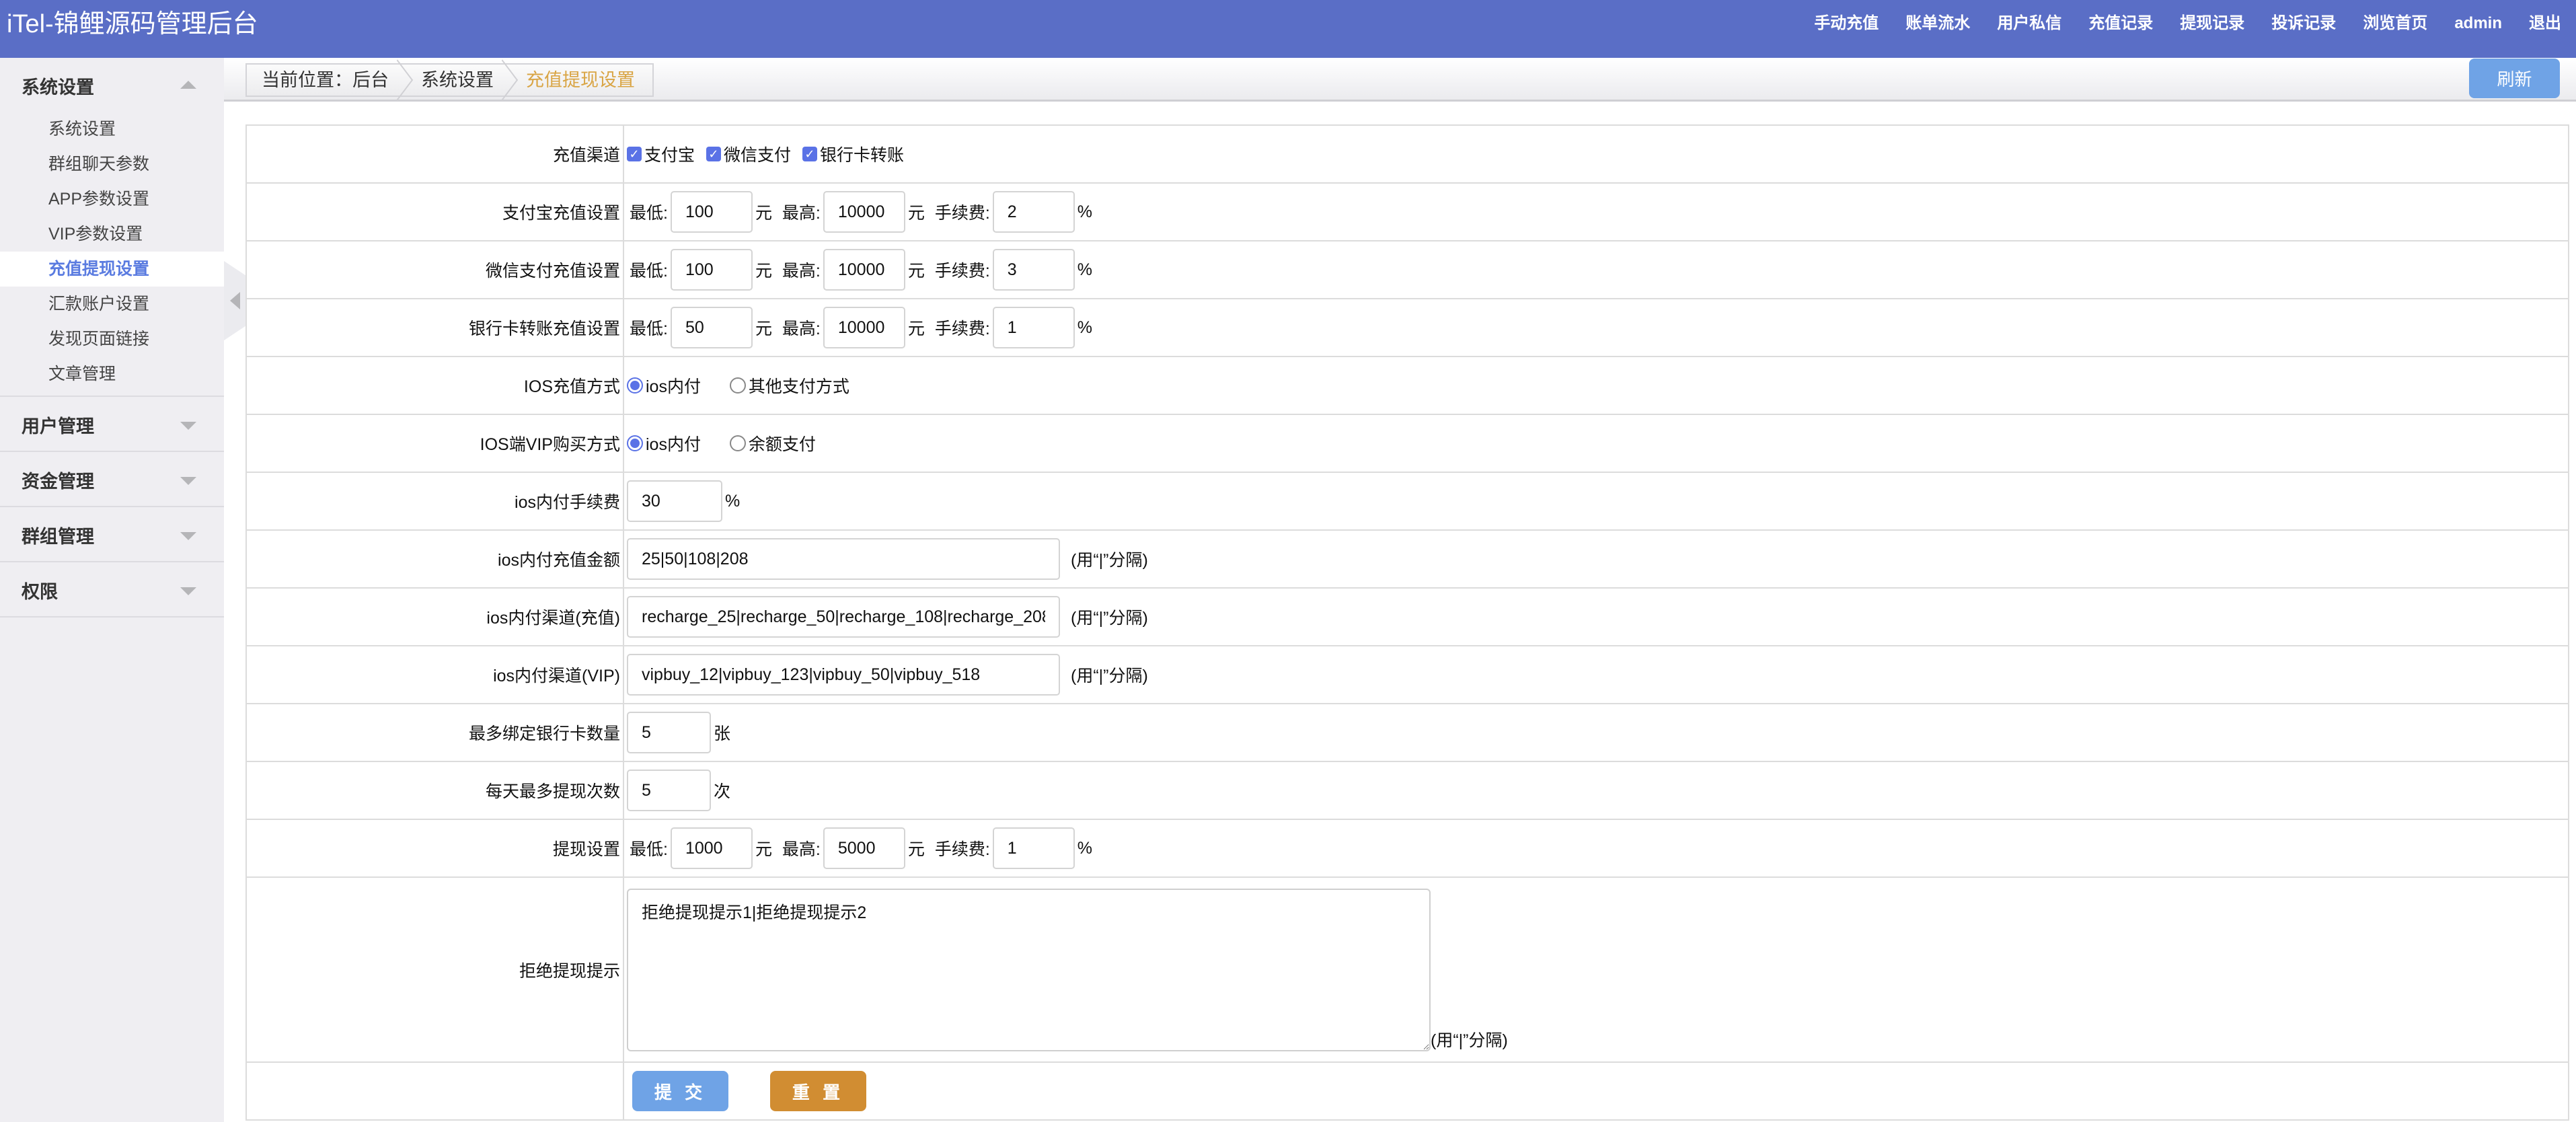 This screenshot has width=2576, height=1122. Describe the element at coordinates (1033, 327) in the screenshot. I see `bank-fee-input` at that location.